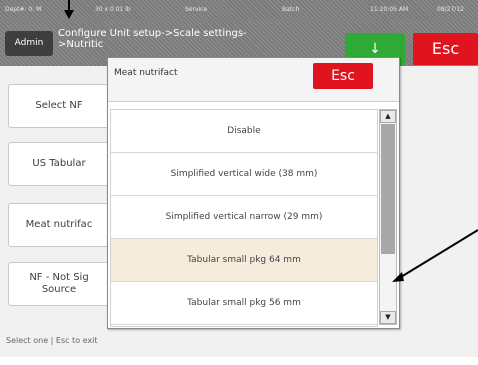 This screenshot has width=478, height=365. I want to click on batch-status: Batch, so click(291, 9).